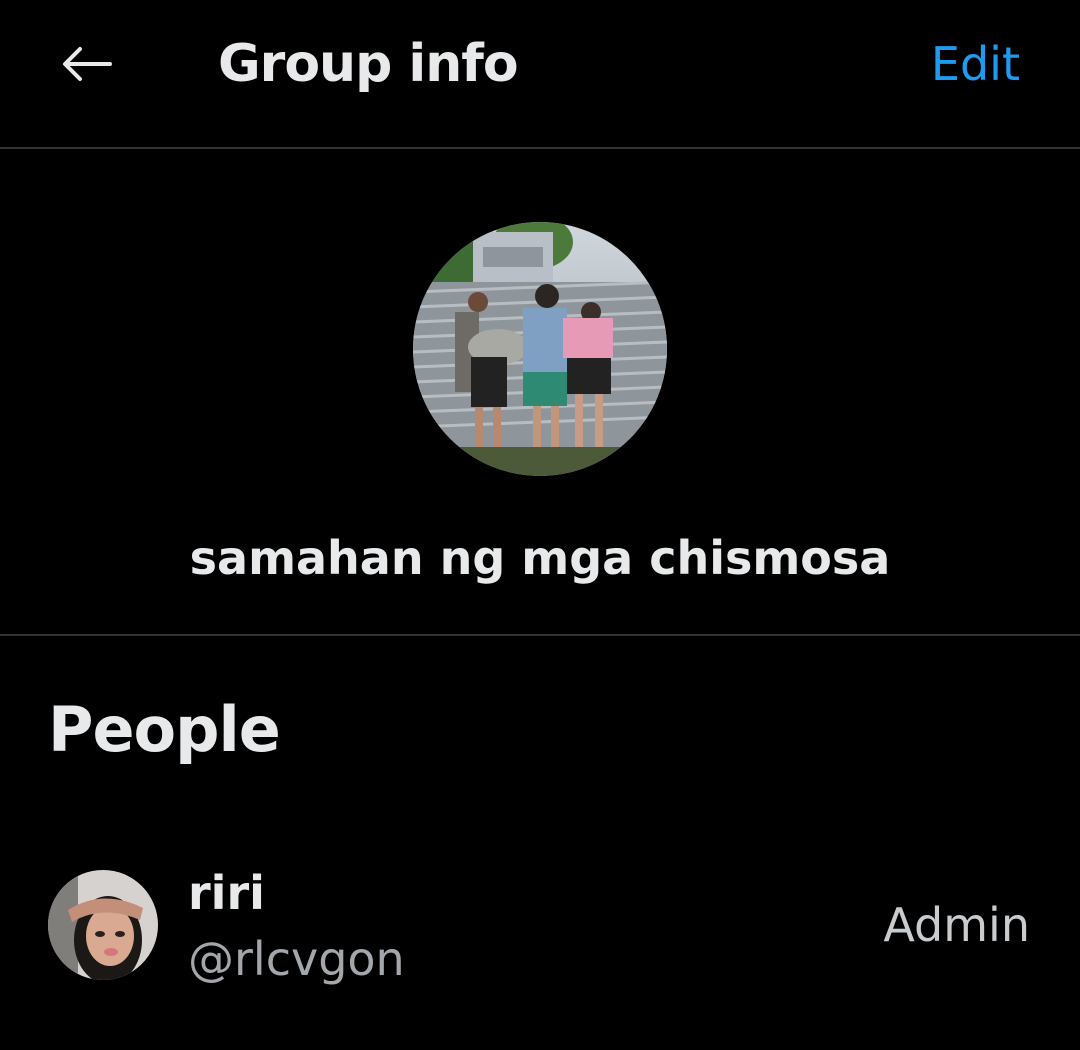 The height and width of the screenshot is (1050, 1080). What do you see at coordinates (226, 893) in the screenshot?
I see `member-name: riri` at bounding box center [226, 893].